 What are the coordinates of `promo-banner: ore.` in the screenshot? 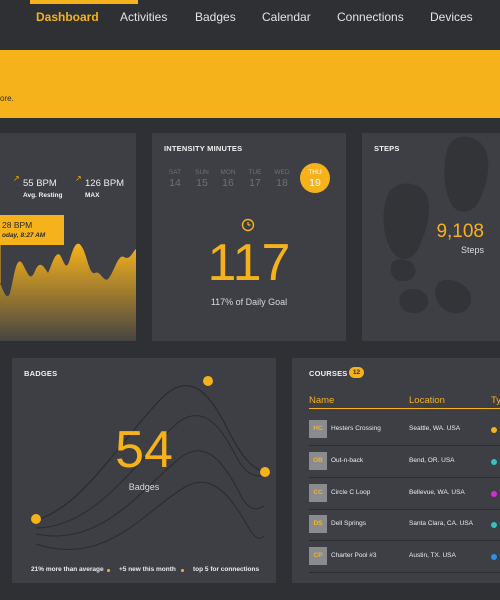 It's located at (250, 84).